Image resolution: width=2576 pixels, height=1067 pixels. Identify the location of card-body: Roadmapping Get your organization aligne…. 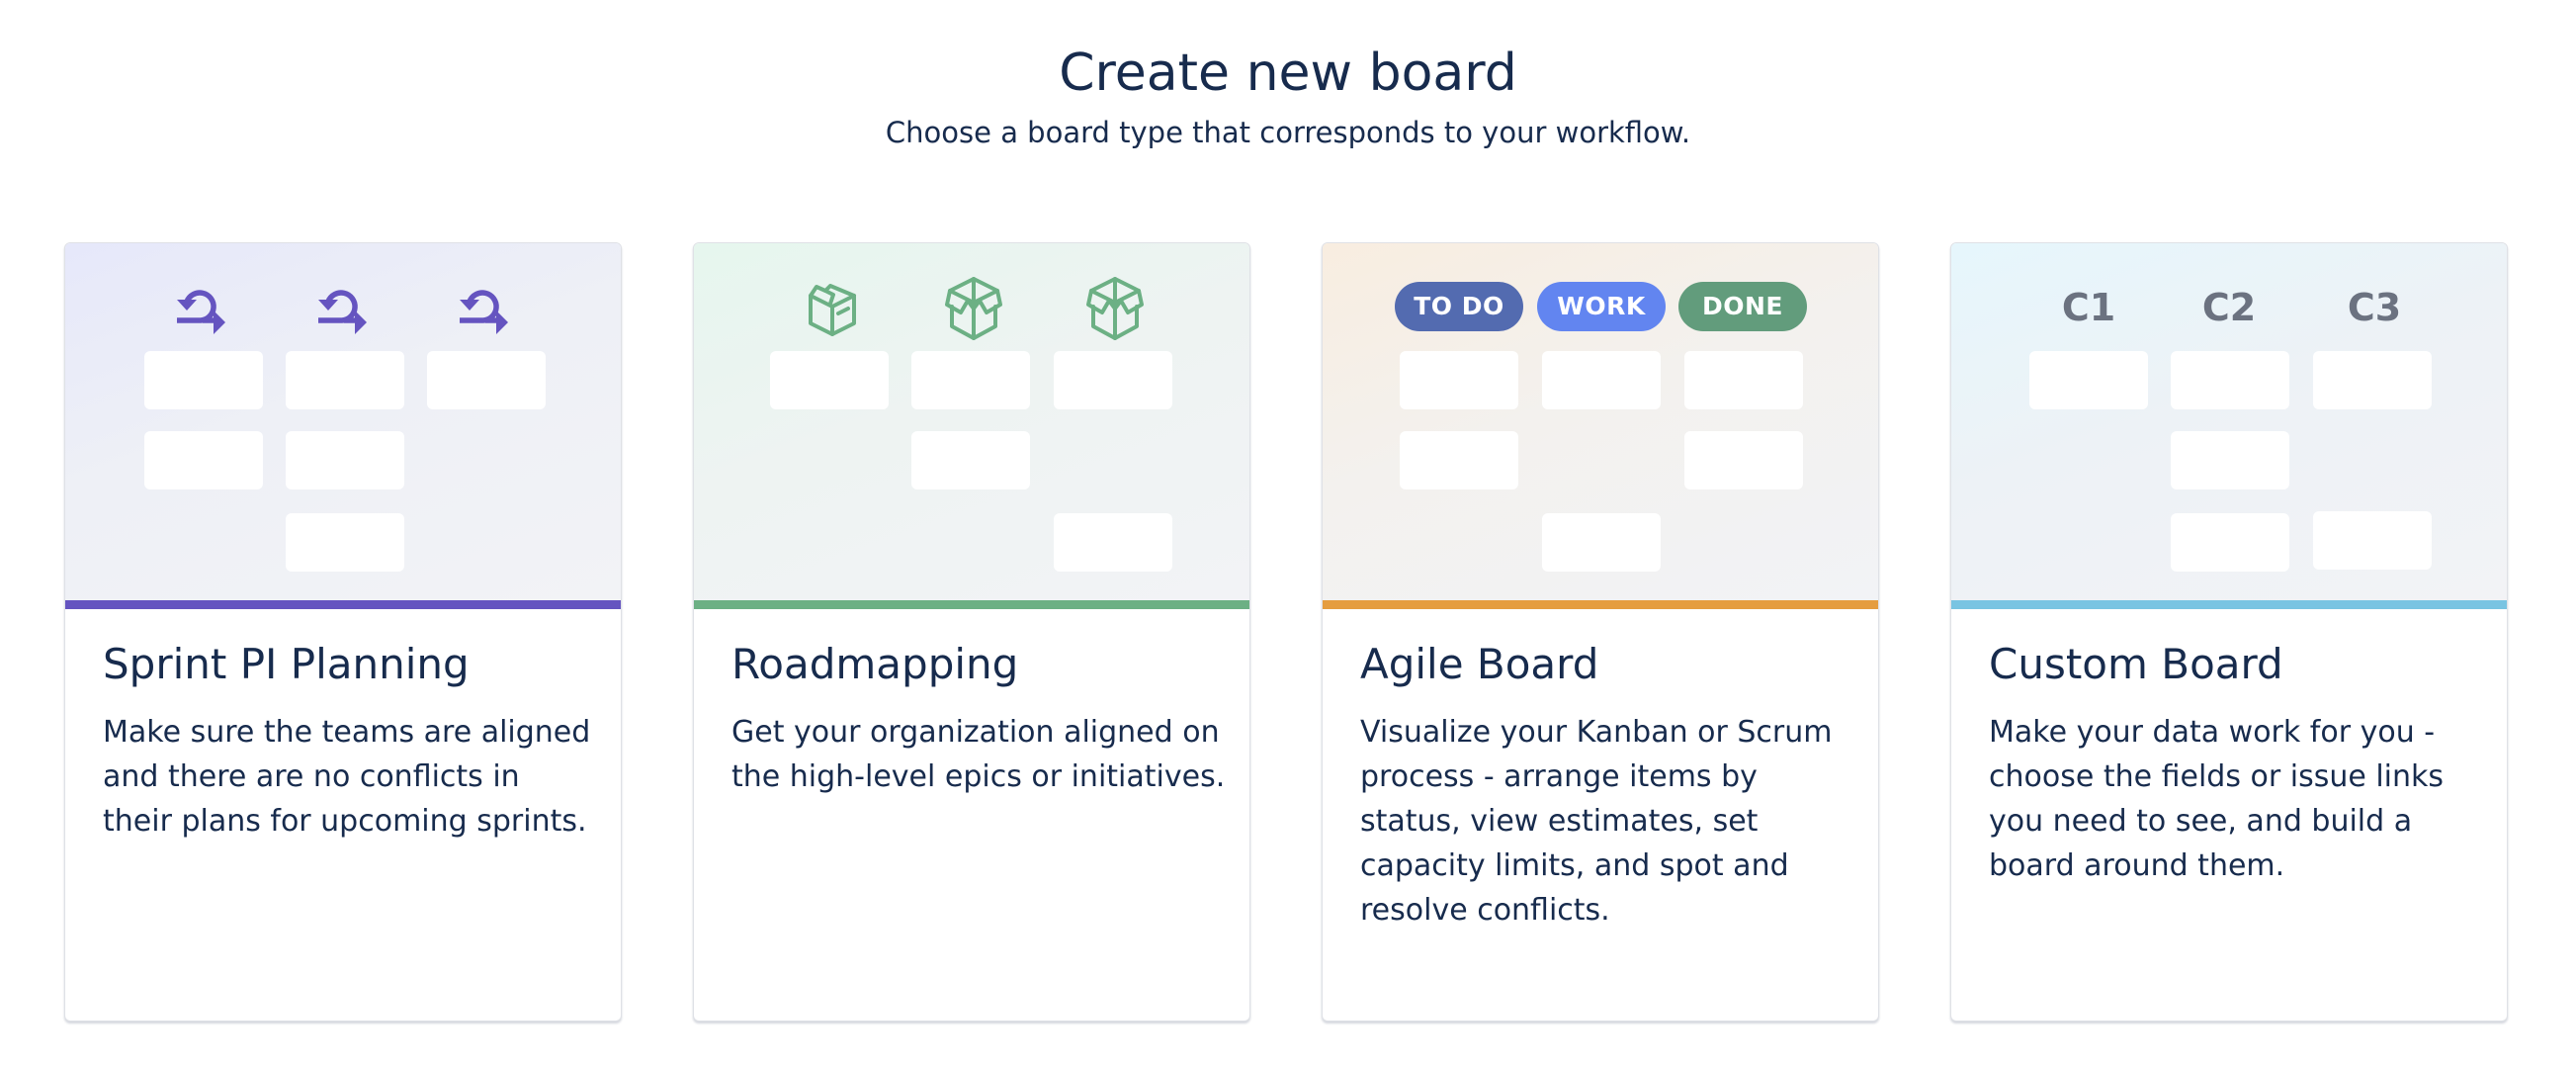
(971, 815).